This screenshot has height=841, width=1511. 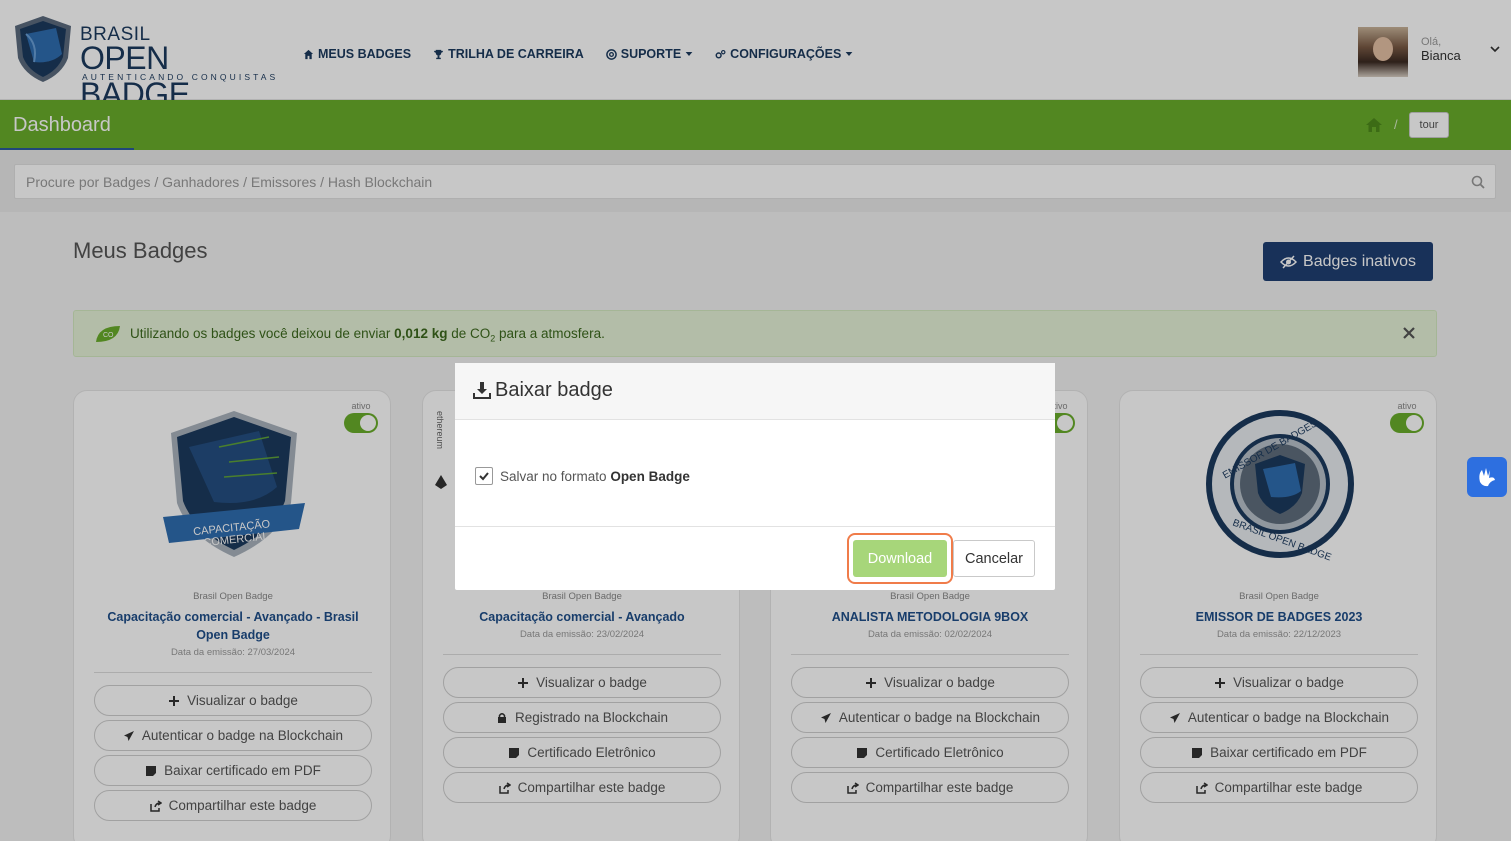 I want to click on download-icon, so click(x=482, y=390).